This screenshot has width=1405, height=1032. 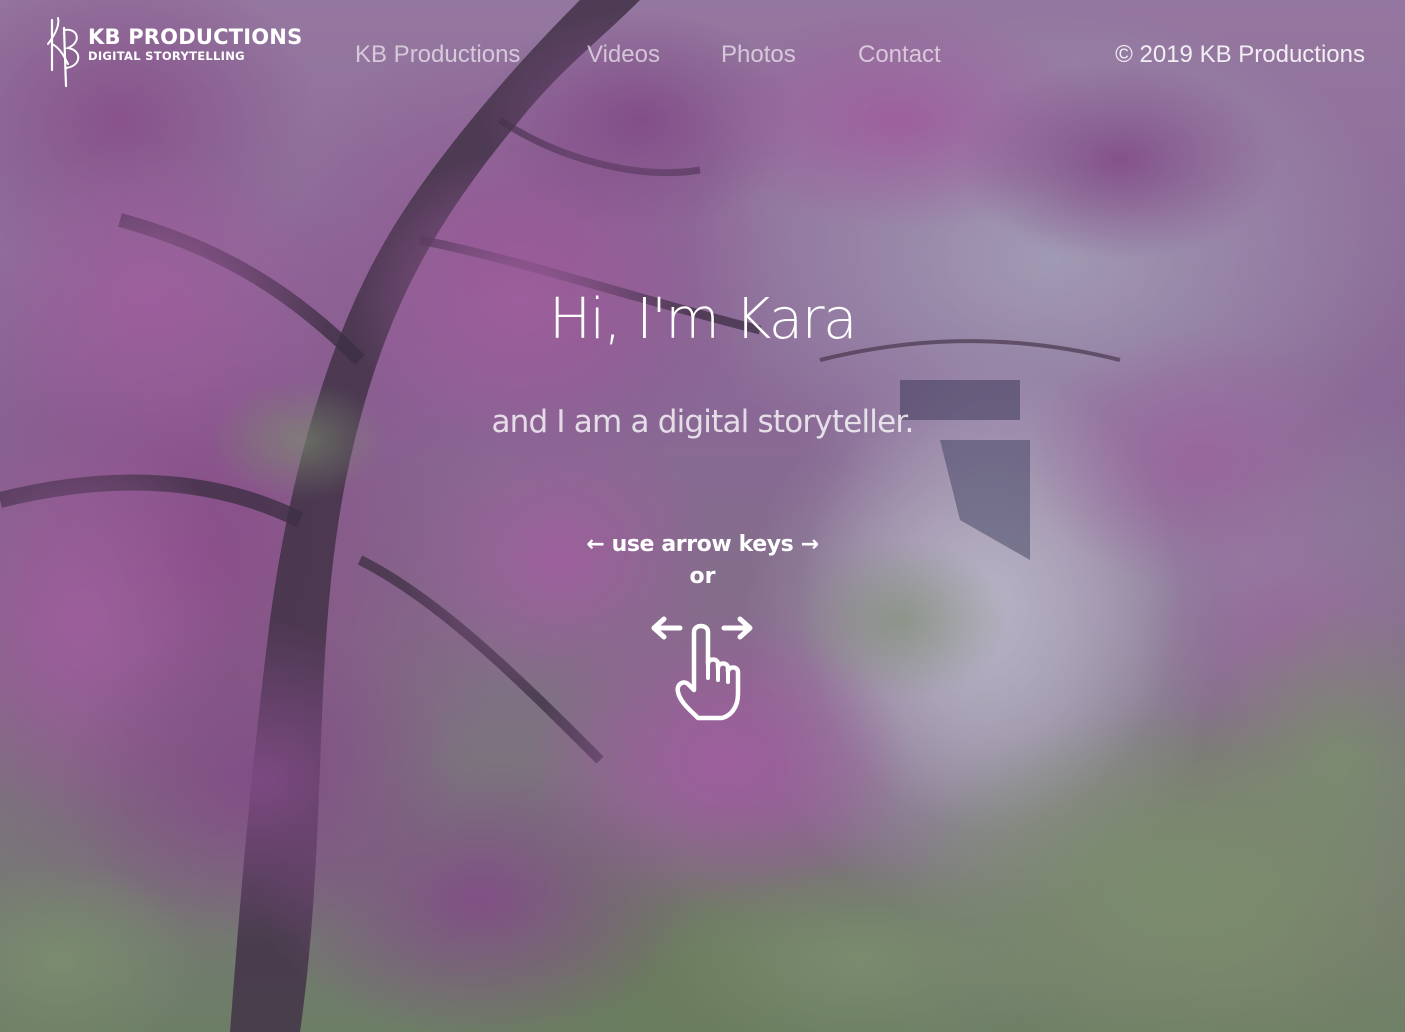 I want to click on nav-link-photos: Photos, so click(x=758, y=55).